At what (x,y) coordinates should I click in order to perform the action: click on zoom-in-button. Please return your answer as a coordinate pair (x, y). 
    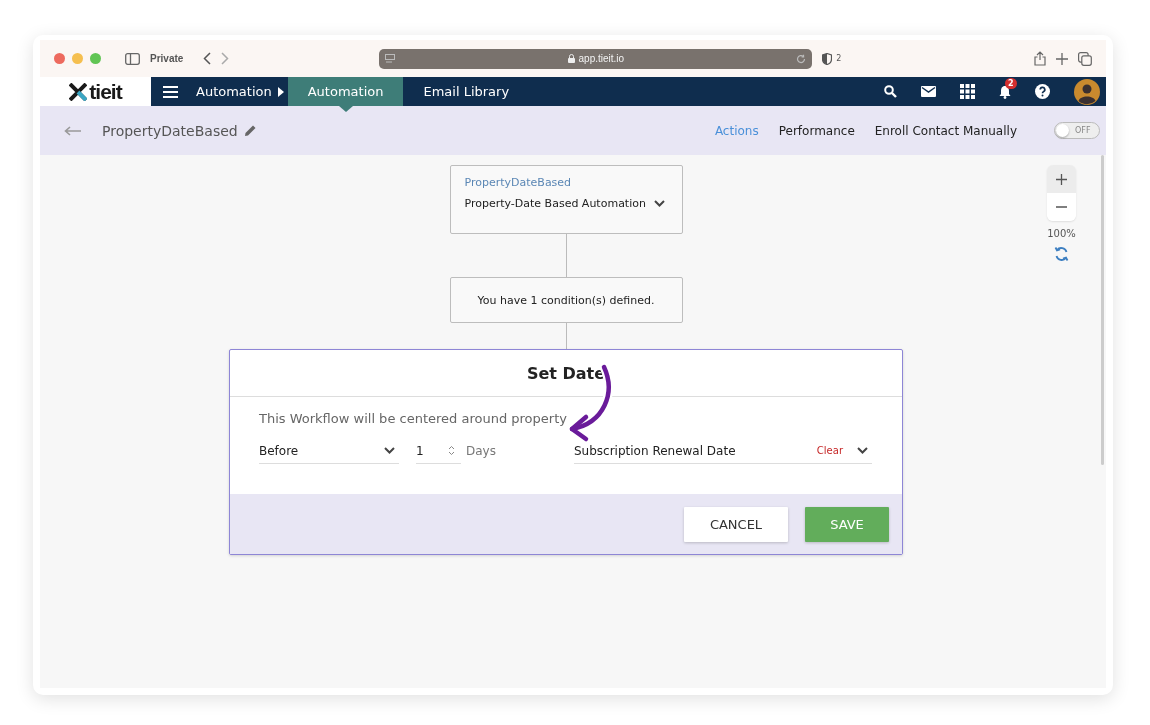
    Looking at the image, I should click on (1061, 179).